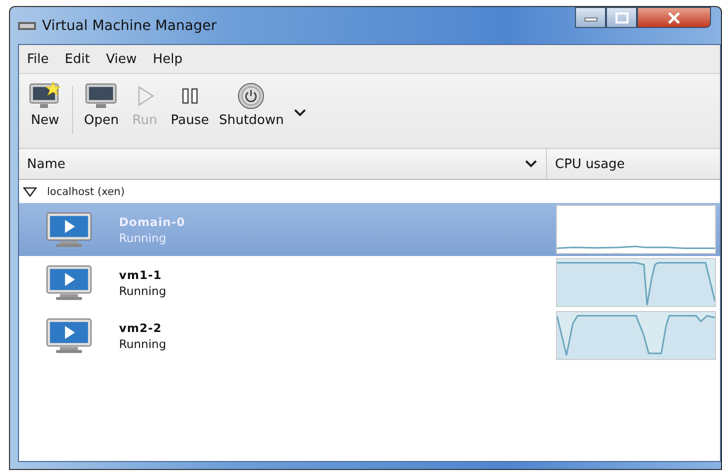 This screenshot has width=722, height=476. I want to click on vm-name: Domain-0, so click(152, 221).